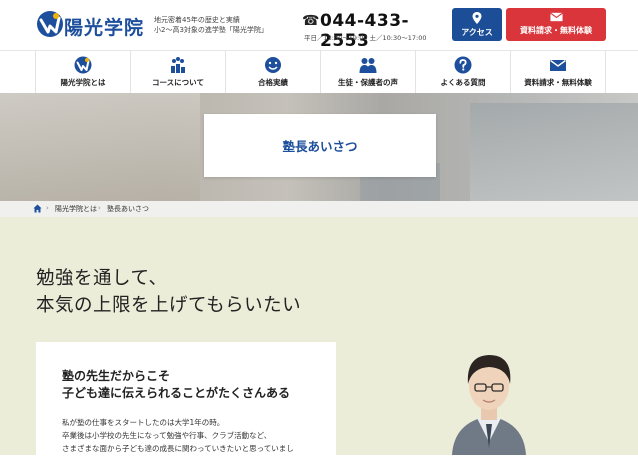  I want to click on card-body-line-1: 私が塾の仕事をスタートしたのは大学1年の時。, so click(143, 422).